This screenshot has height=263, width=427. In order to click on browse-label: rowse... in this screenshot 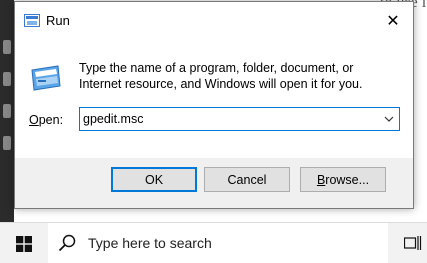, I will do `click(347, 179)`.